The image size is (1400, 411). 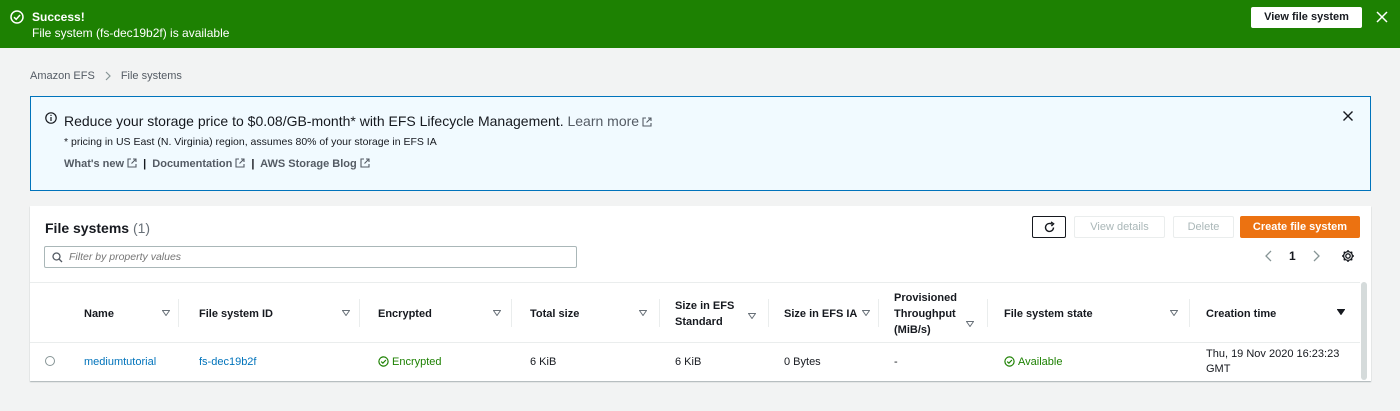 I want to click on filter-field, so click(x=310, y=257).